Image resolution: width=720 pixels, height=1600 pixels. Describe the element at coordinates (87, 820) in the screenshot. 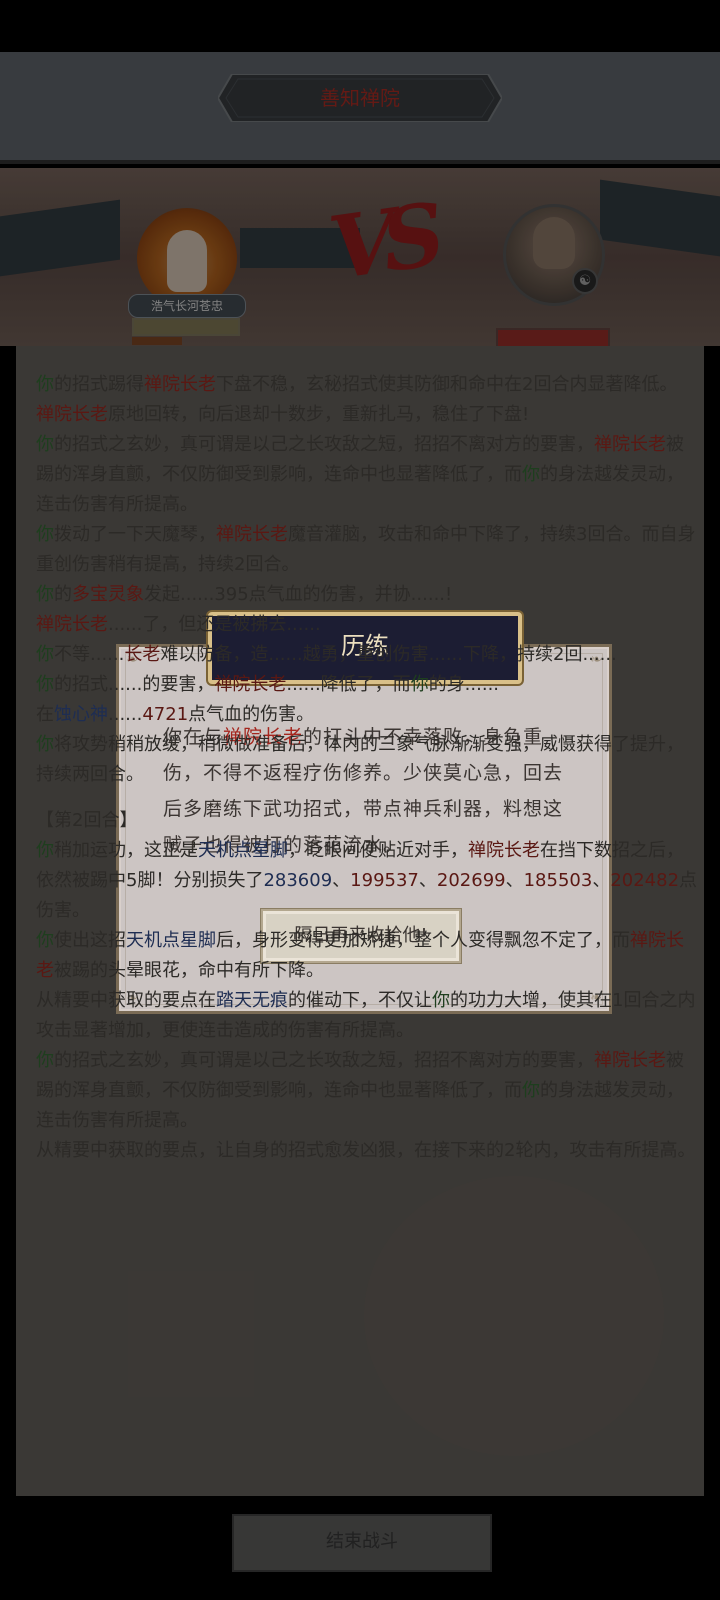

I see `log-segment: 【第2回合】` at that location.